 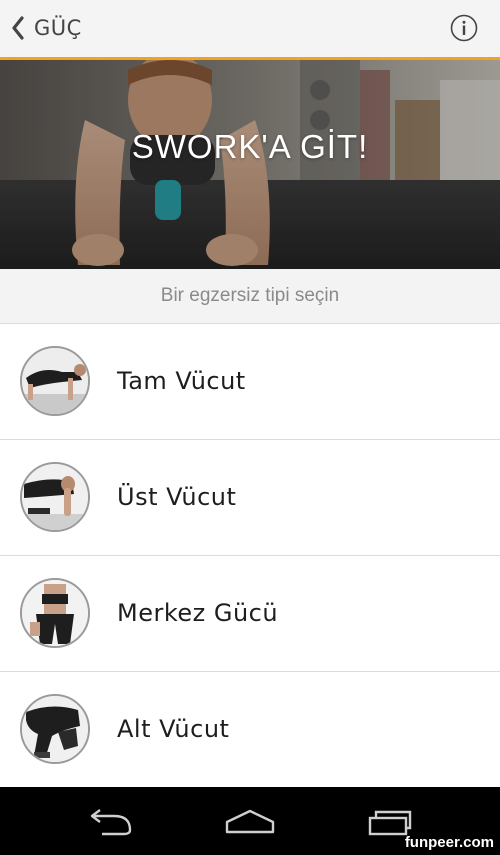 What do you see at coordinates (250, 730) in the screenshot?
I see `list-item-alt-vucut: Alt Vücut` at bounding box center [250, 730].